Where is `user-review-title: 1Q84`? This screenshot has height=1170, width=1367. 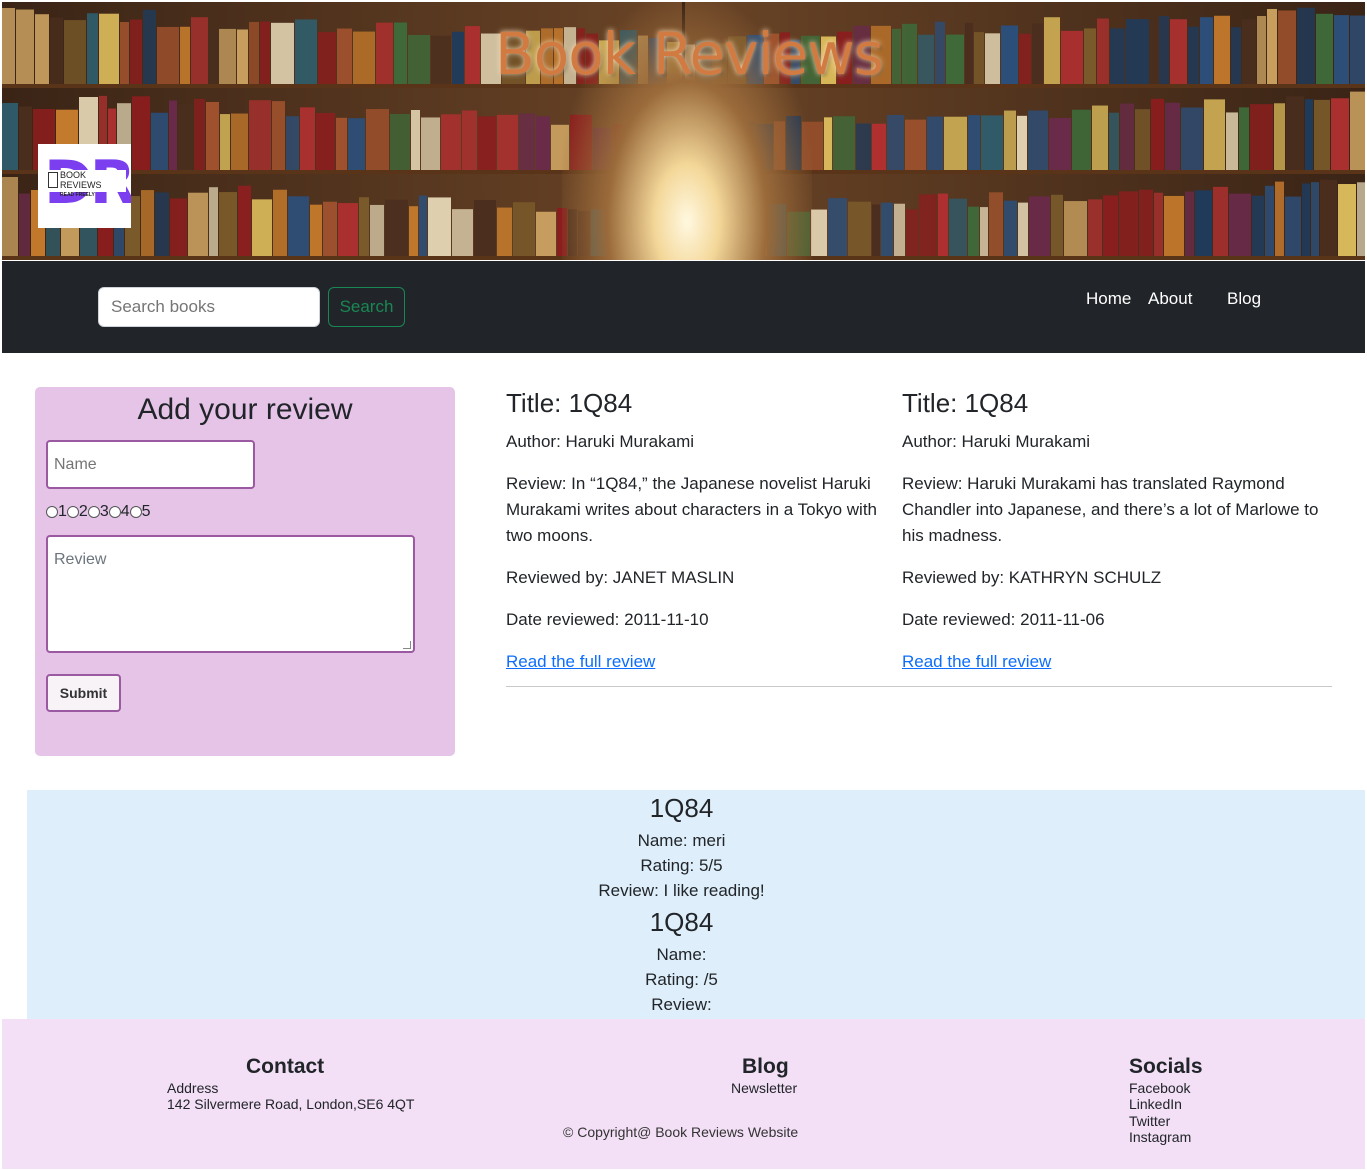
user-review-title: 1Q84 is located at coordinates (681, 808).